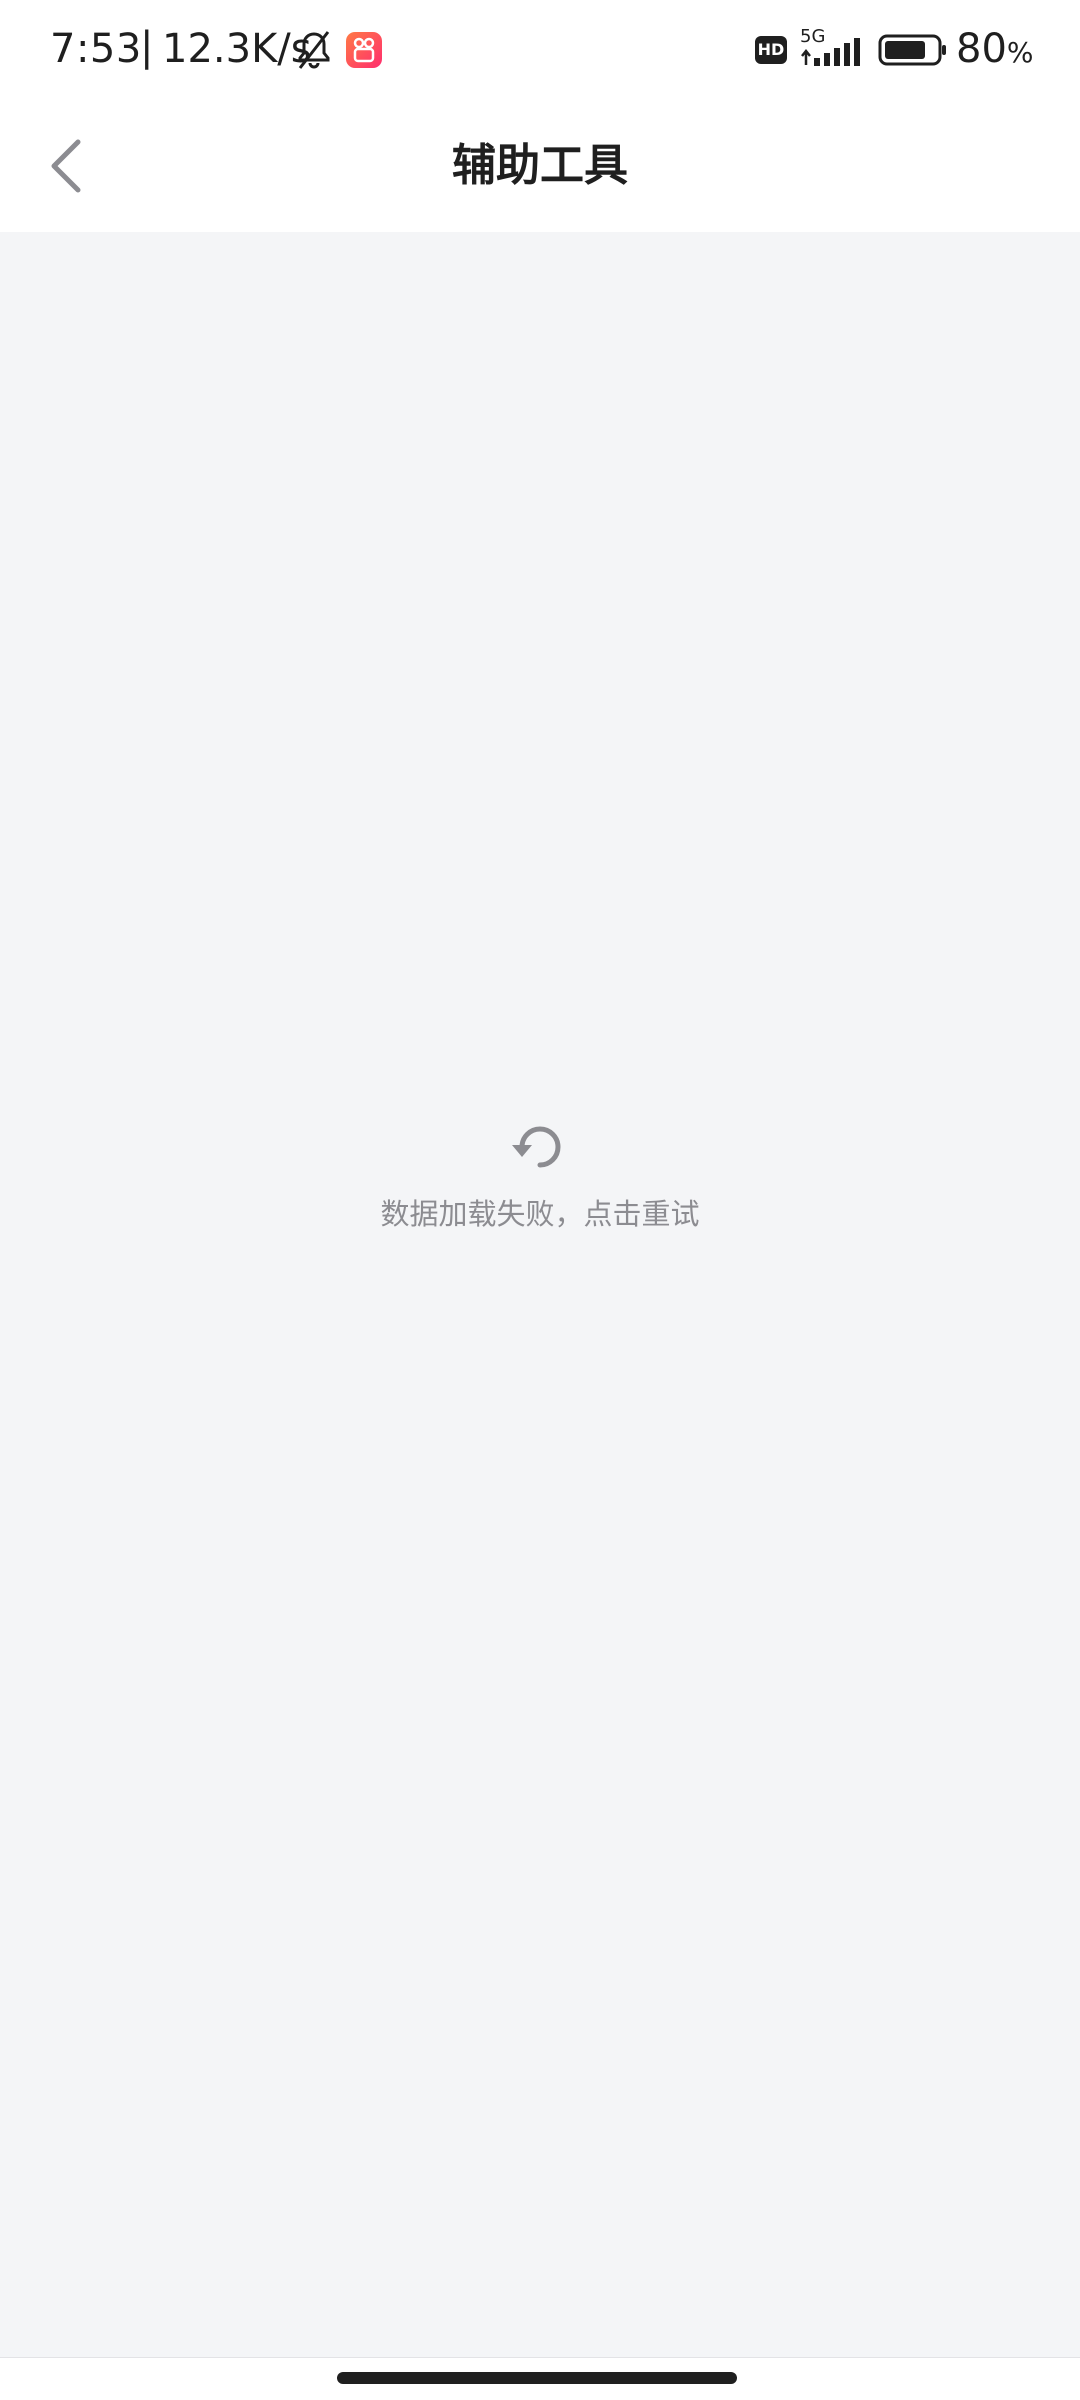 The image size is (1080, 2400). I want to click on home-indicator, so click(537, 2378).